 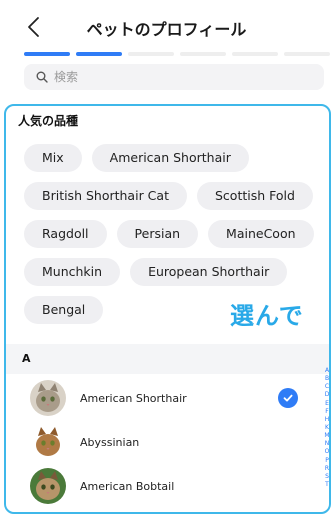 I want to click on index-letter: S, so click(x=327, y=476).